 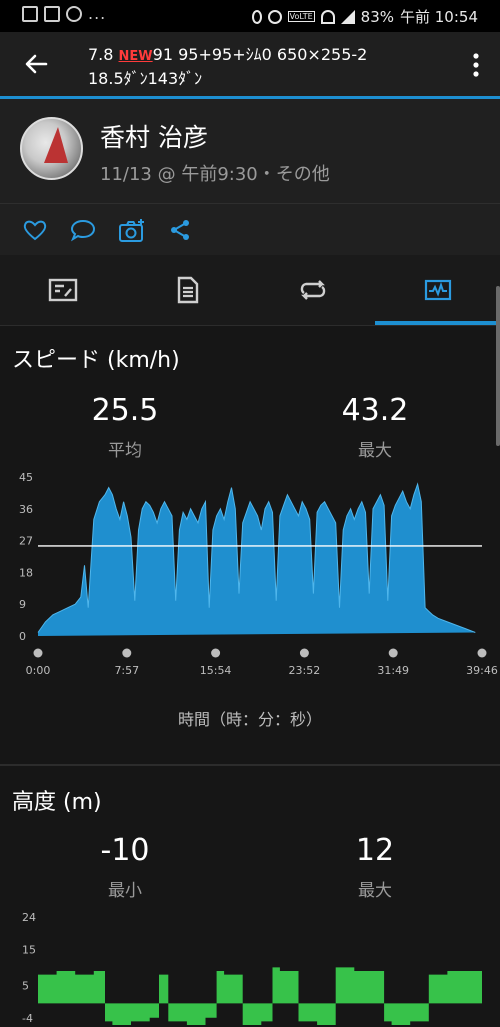 I want to click on min-altitude-label: 最小, so click(x=125, y=891).